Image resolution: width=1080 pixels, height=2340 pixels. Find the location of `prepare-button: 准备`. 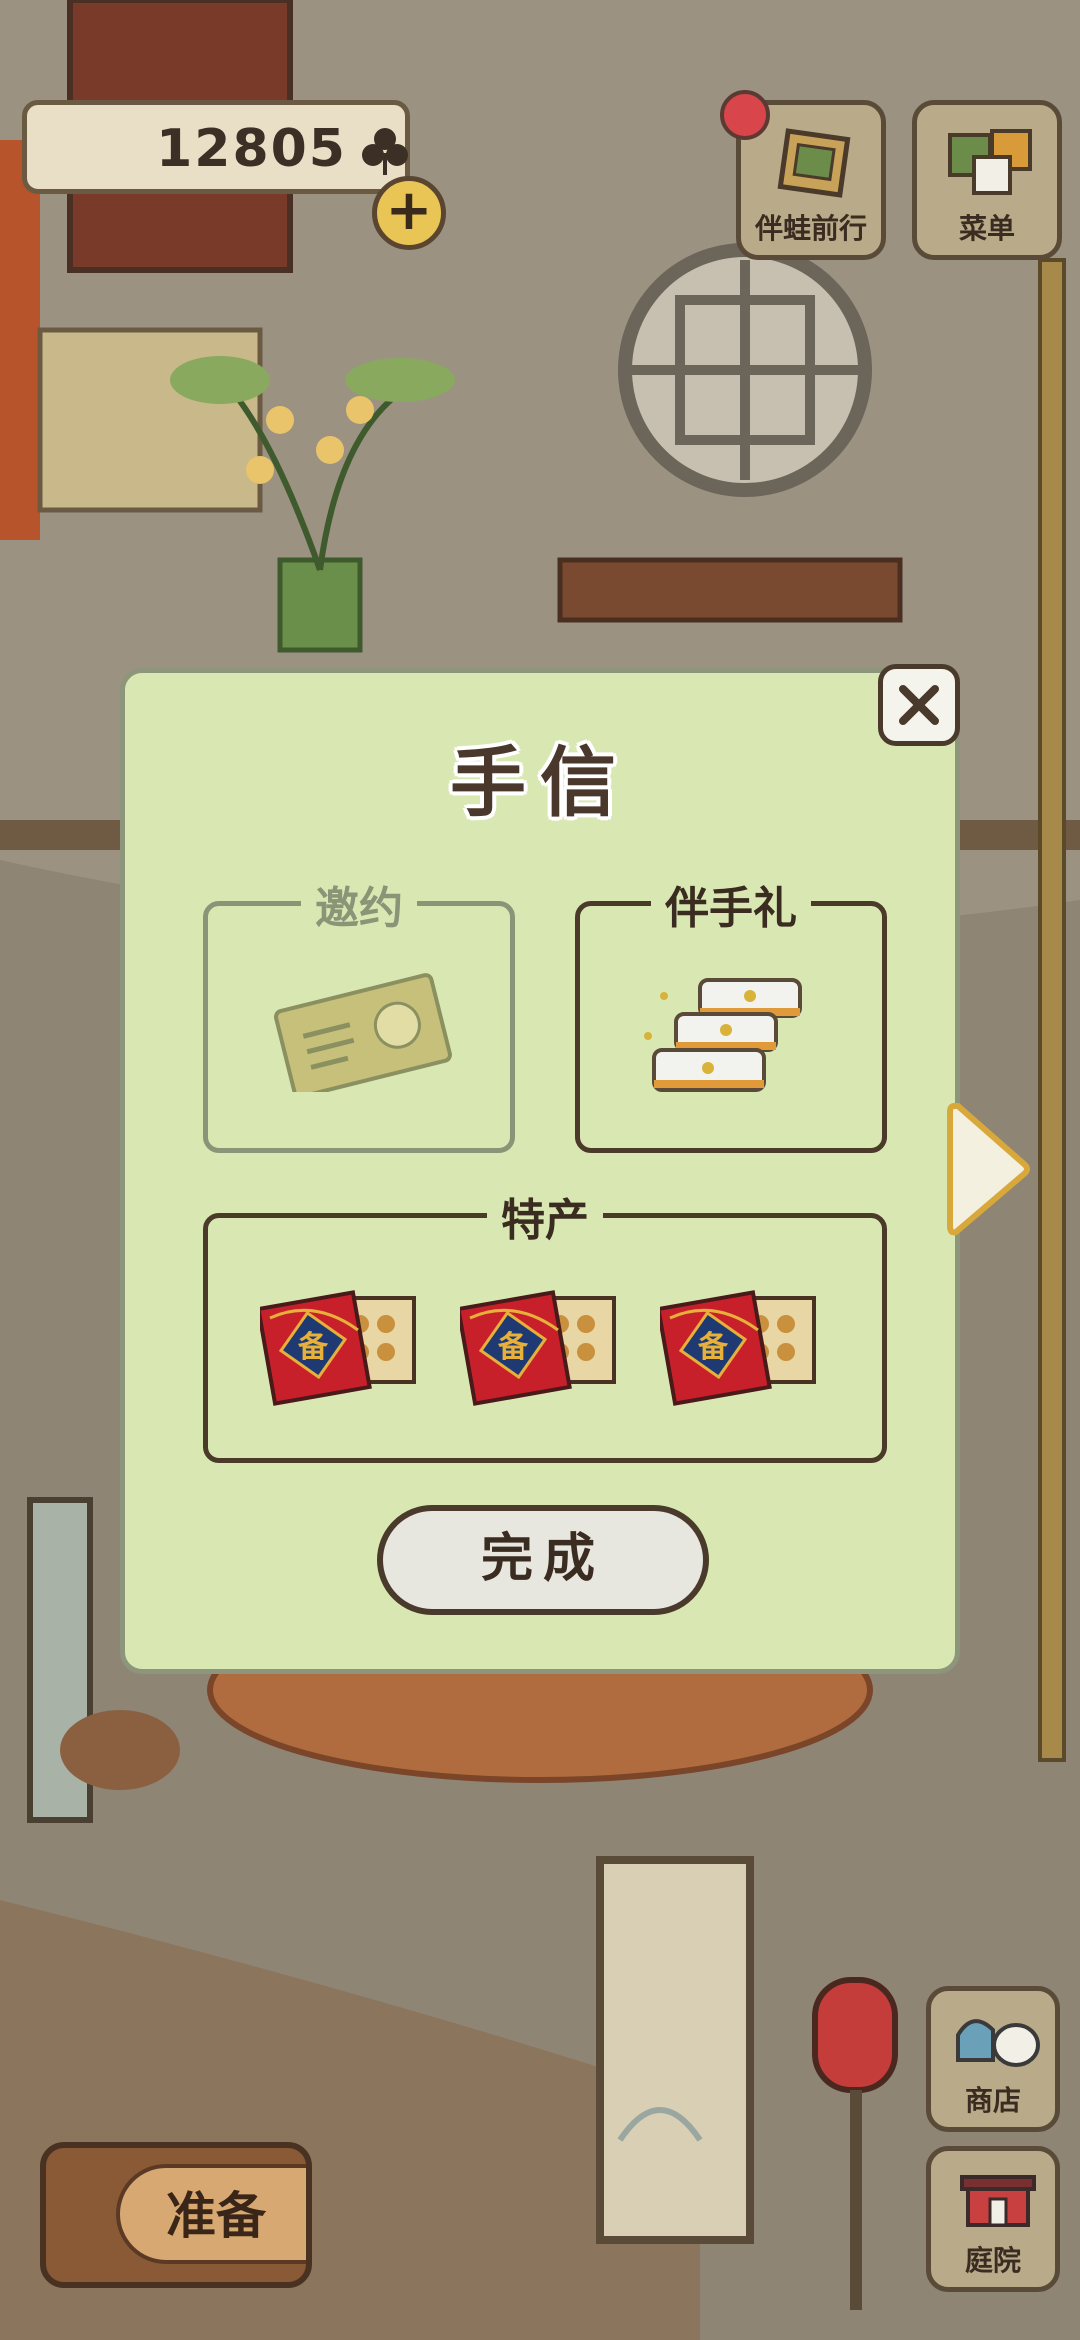

prepare-button: 准备 is located at coordinates (176, 2215).